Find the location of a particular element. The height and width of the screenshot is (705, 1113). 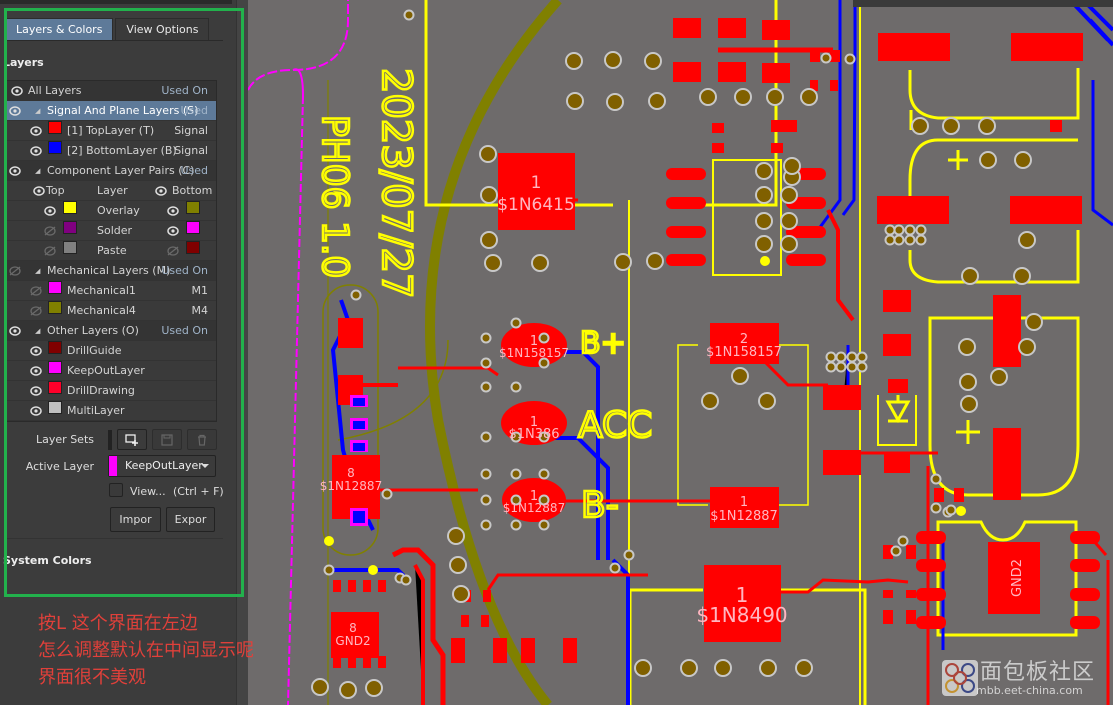

export-button: Expor is located at coordinates (190, 519).